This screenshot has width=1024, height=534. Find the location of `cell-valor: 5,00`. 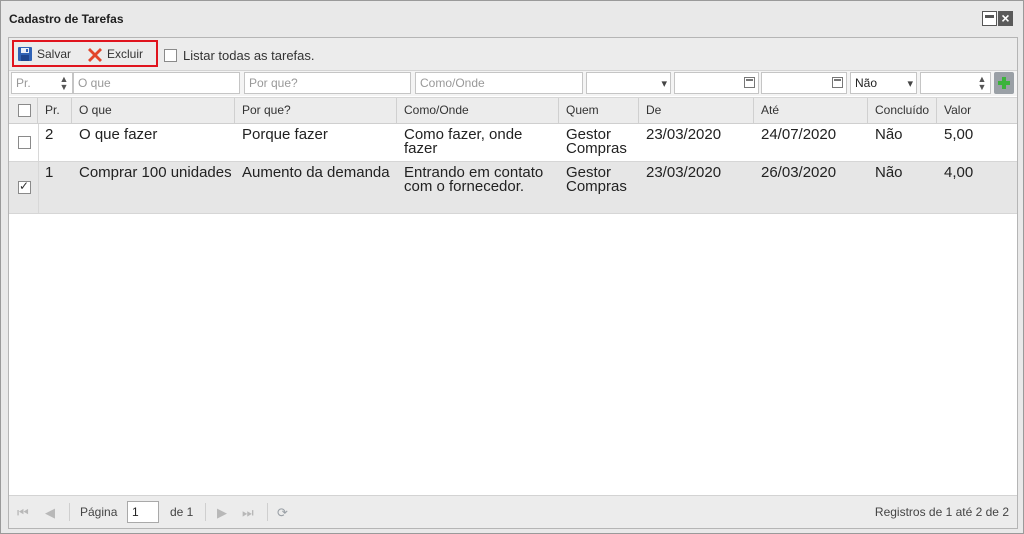

cell-valor: 5,00 is located at coordinates (959, 134).